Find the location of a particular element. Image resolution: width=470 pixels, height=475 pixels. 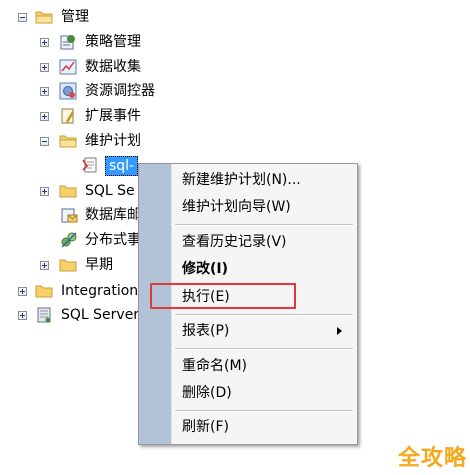

resource-governor-icon is located at coordinates (68, 91).